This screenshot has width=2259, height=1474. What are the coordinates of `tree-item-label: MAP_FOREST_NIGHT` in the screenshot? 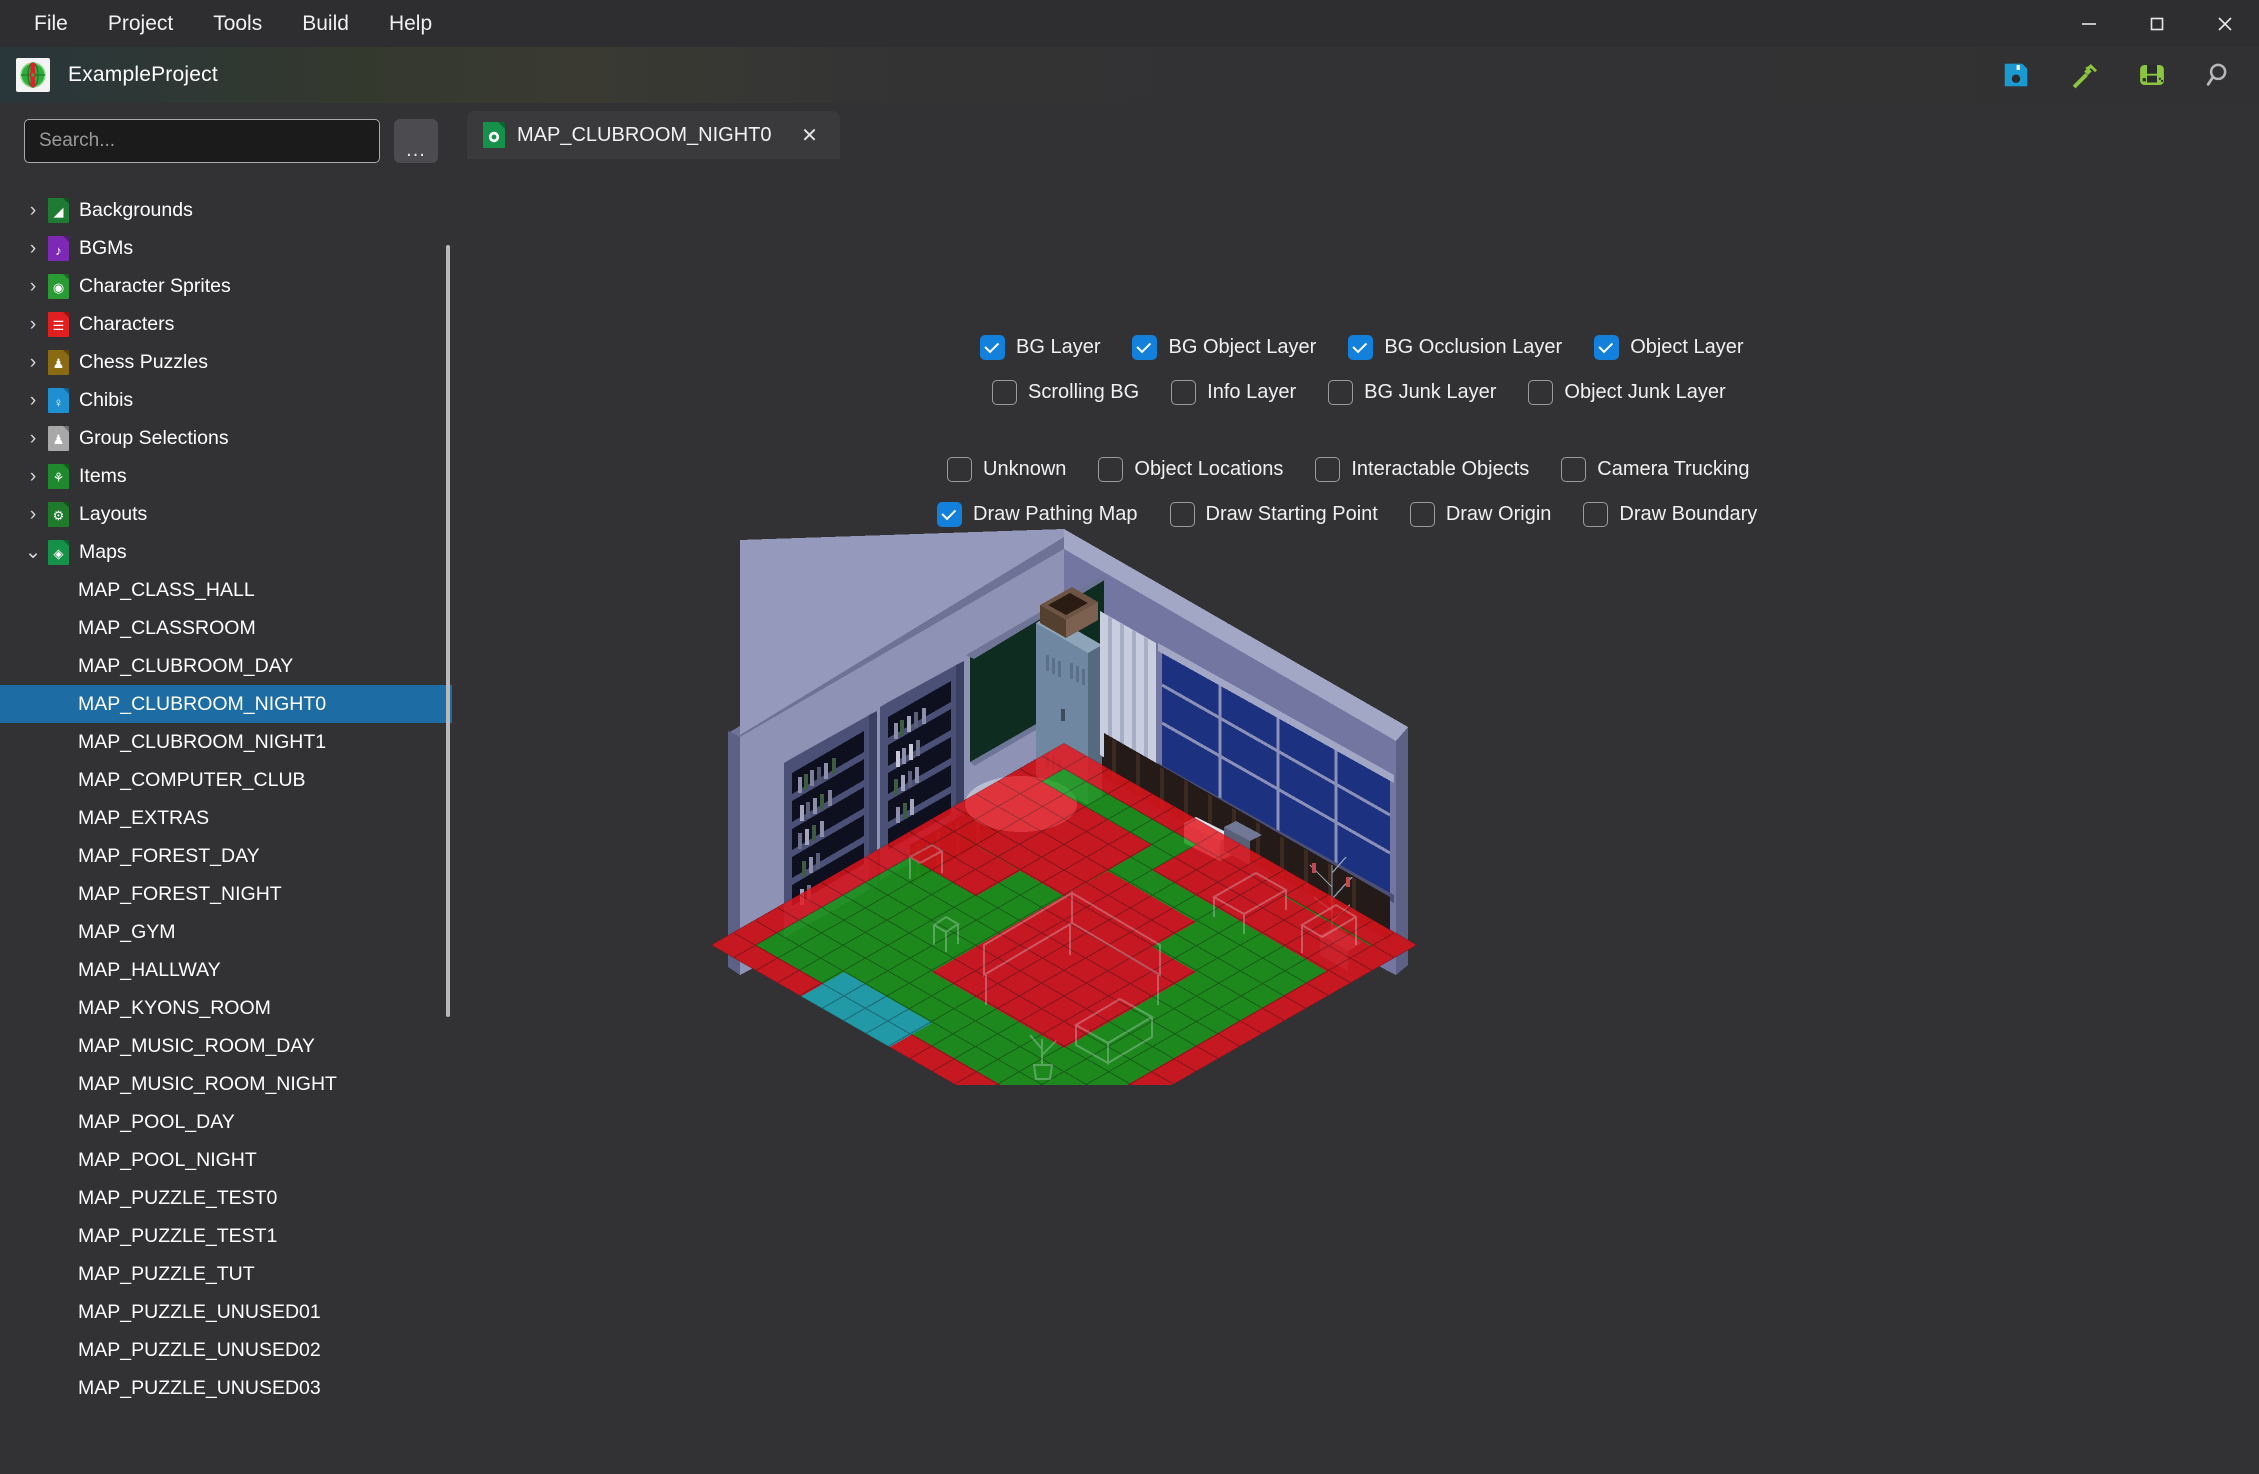 It's located at (180, 893).